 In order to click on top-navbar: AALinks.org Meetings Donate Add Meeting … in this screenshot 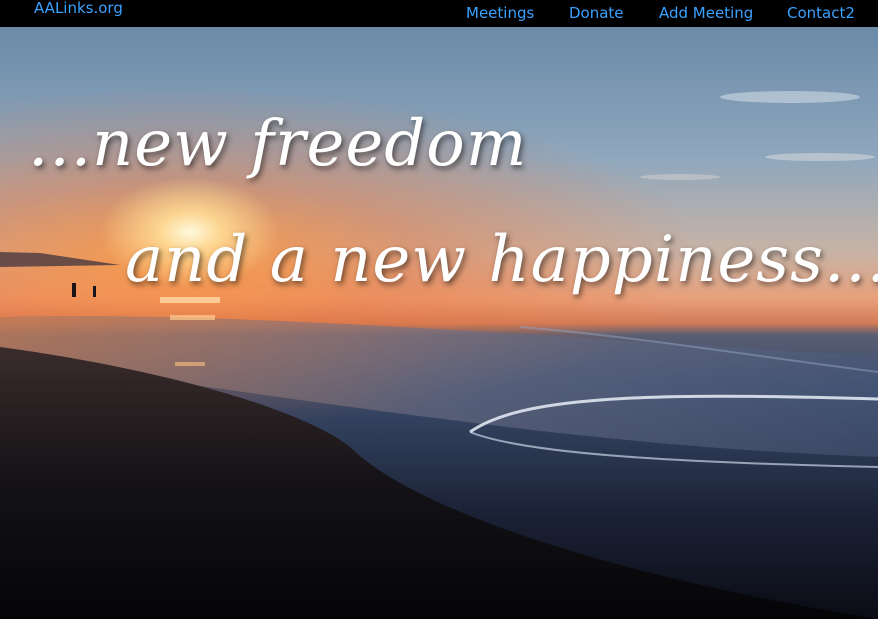, I will do `click(439, 13)`.